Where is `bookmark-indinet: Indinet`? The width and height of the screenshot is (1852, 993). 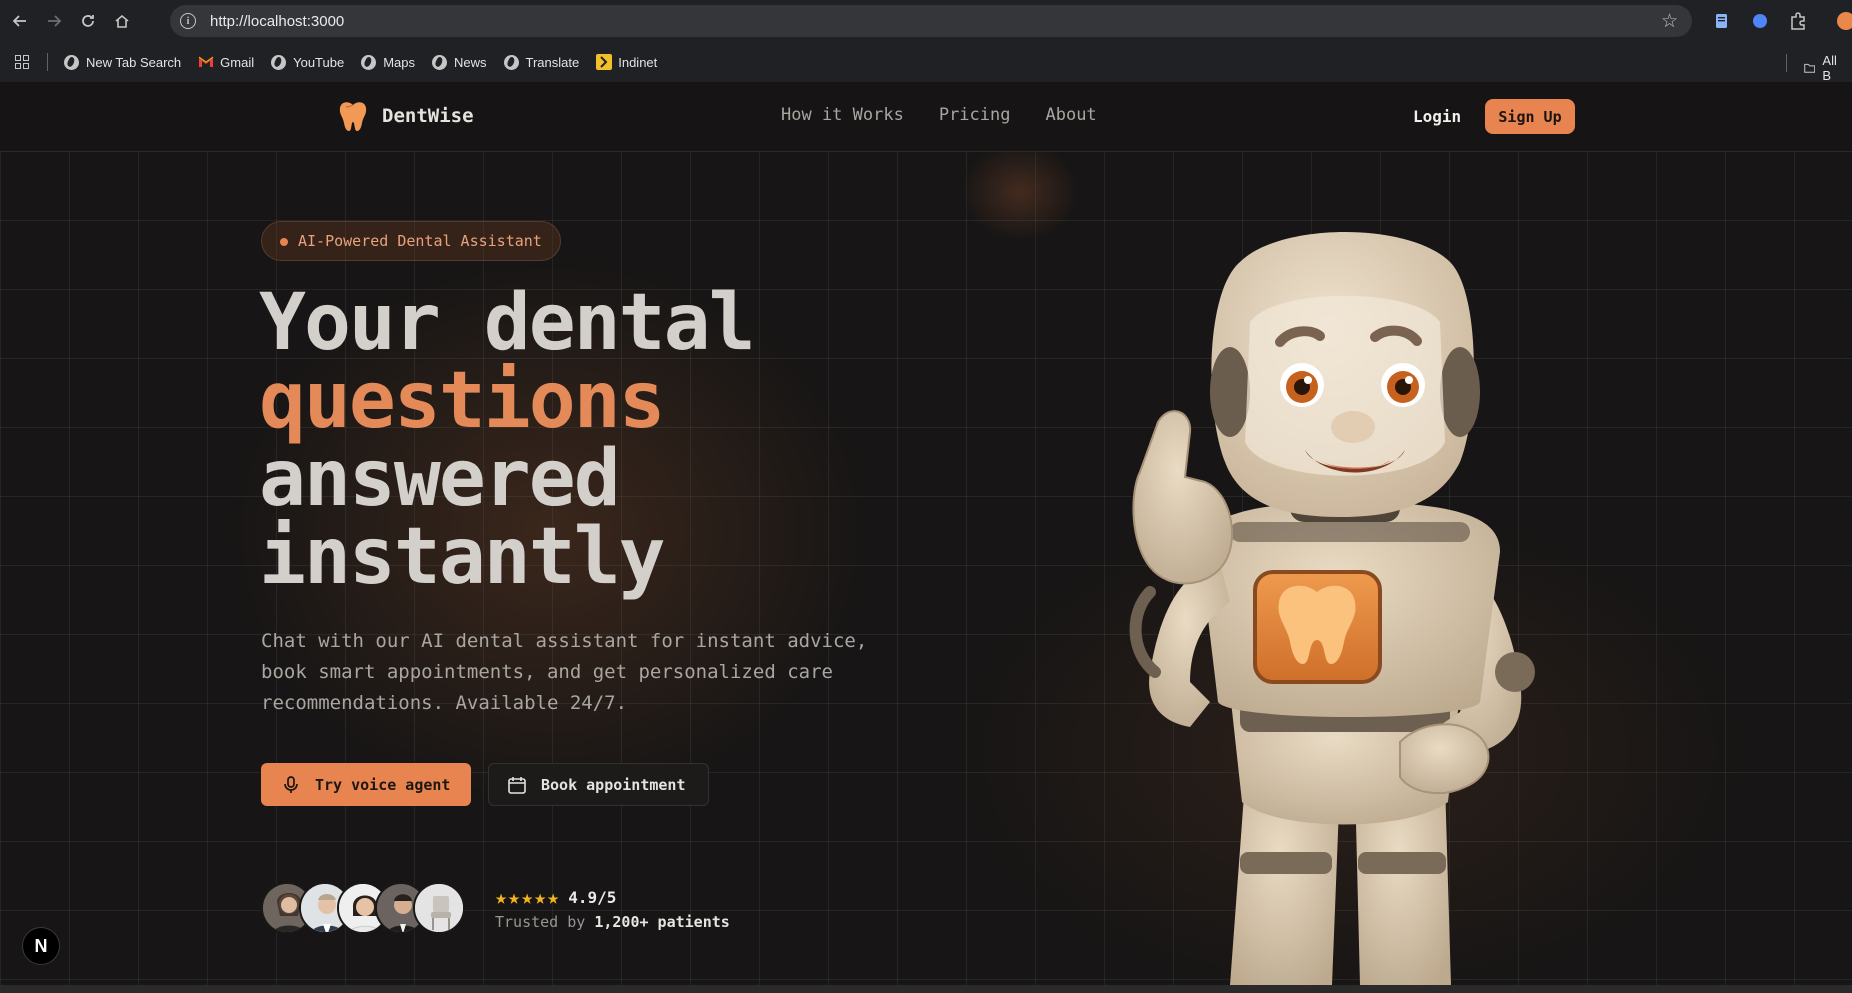
bookmark-indinet: Indinet is located at coordinates (626, 62).